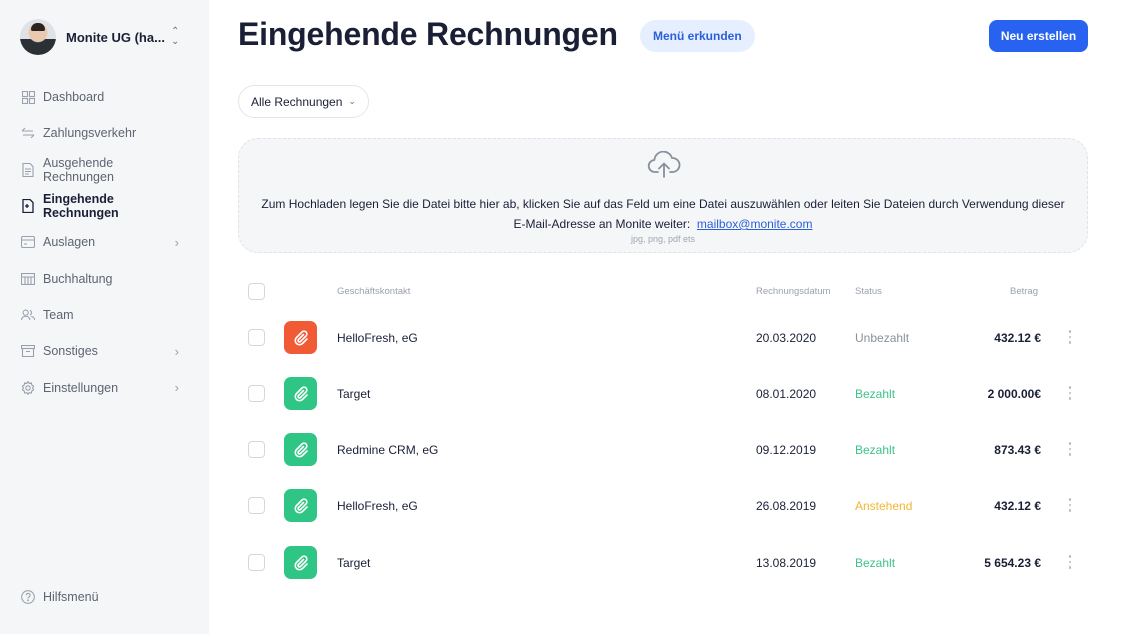  Describe the element at coordinates (28, 169) in the screenshot. I see `outgoing-invoice-icon` at that location.